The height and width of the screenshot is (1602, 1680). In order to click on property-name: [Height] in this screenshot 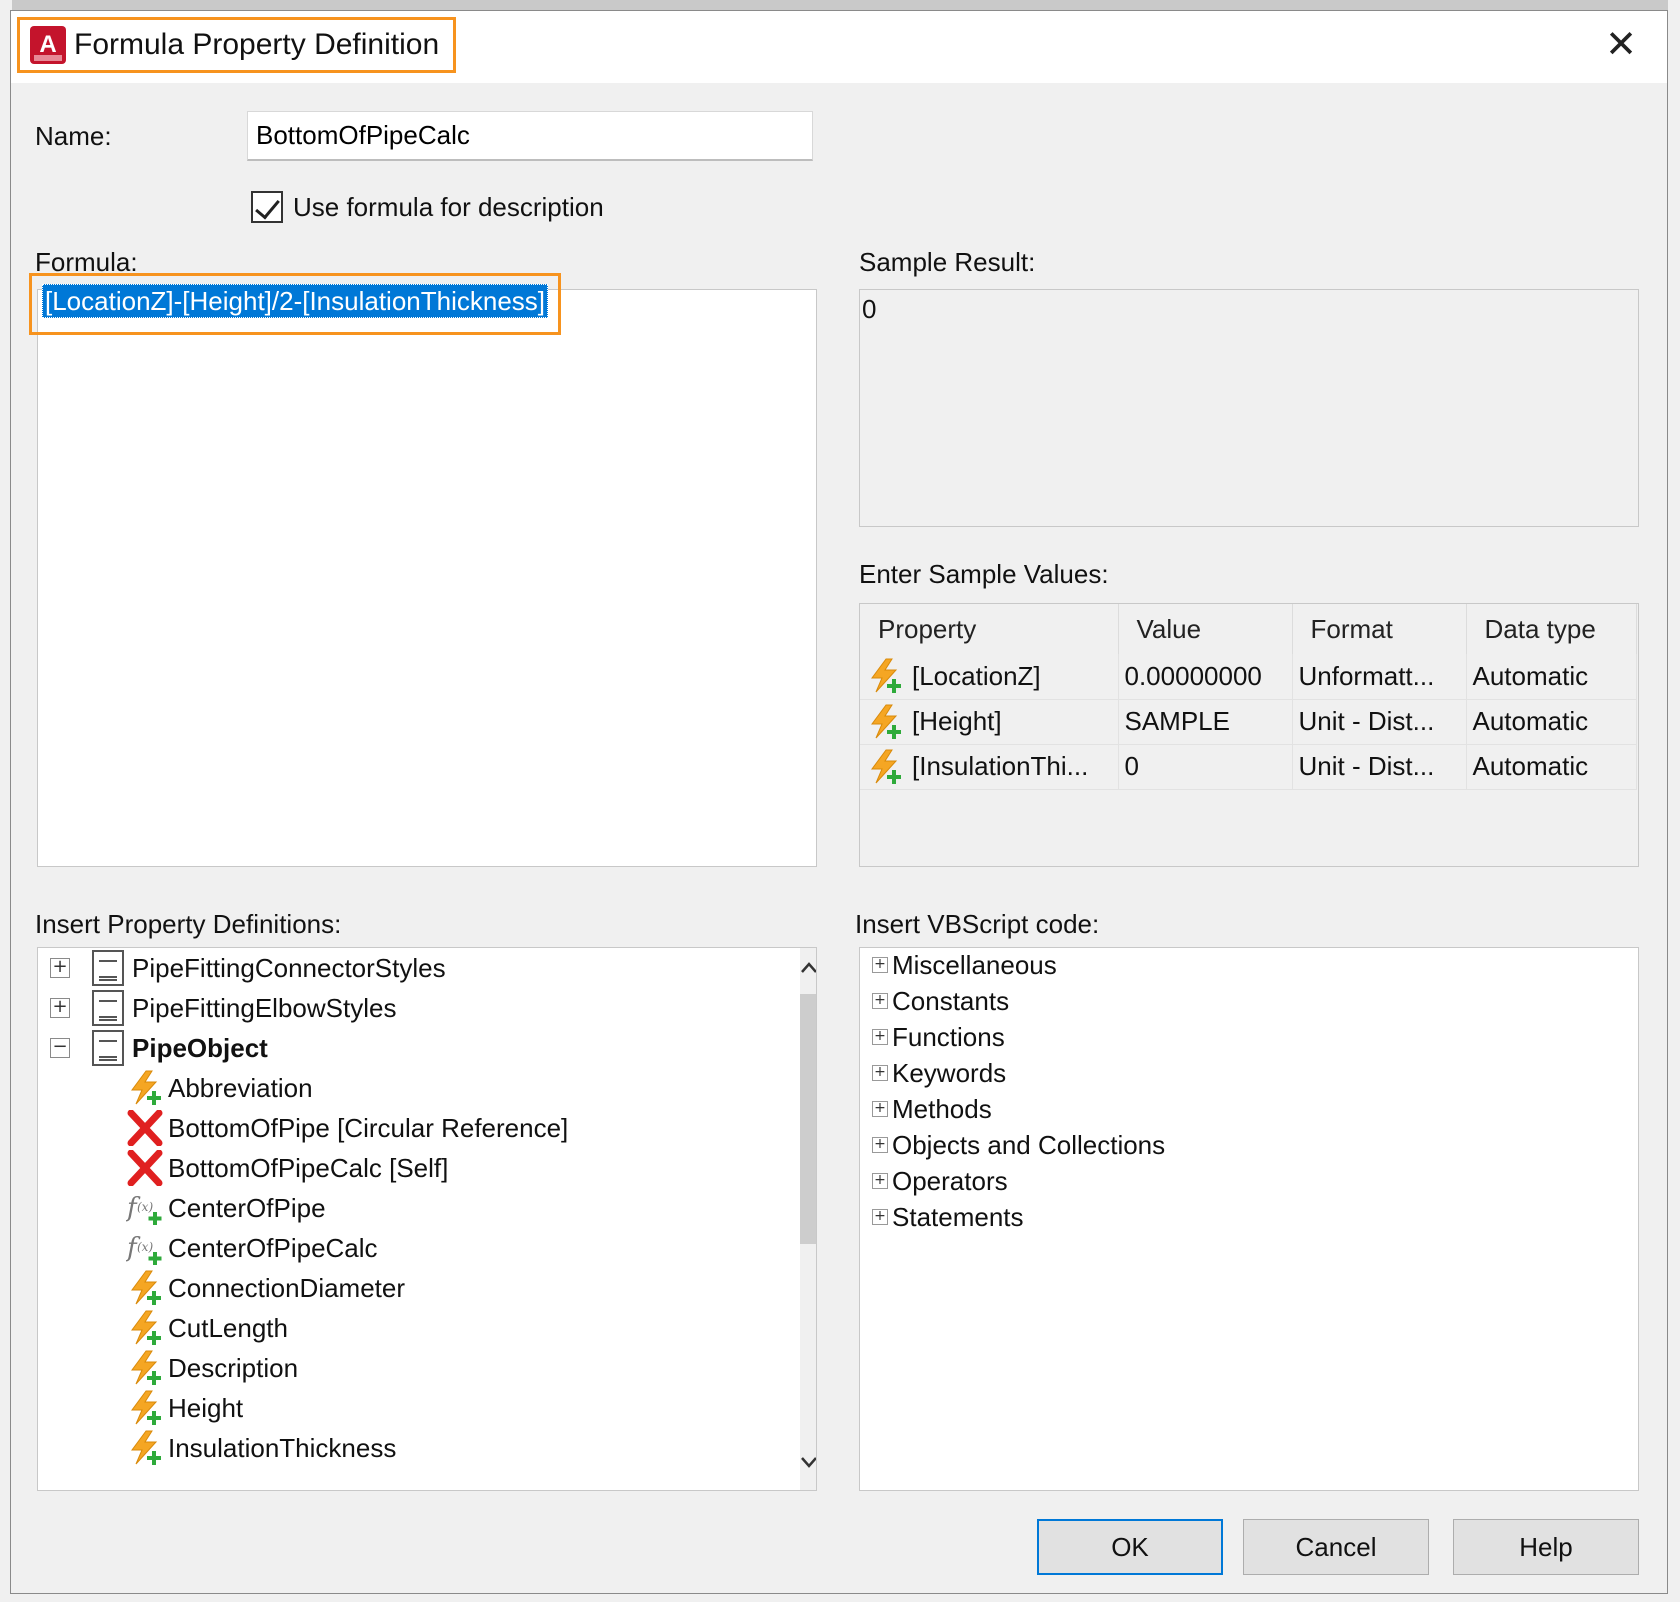, I will do `click(957, 721)`.